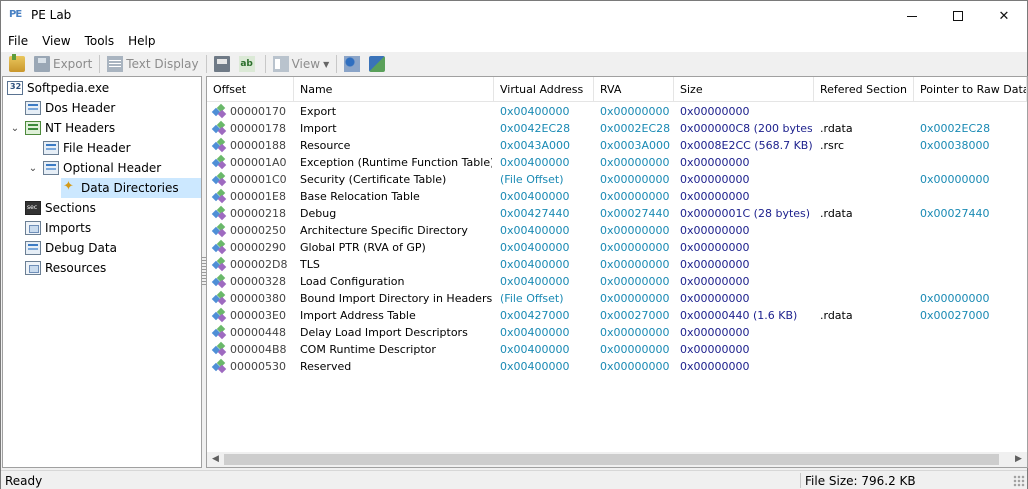  What do you see at coordinates (1018, 459) in the screenshot?
I see `scroll-right-icon: ▶` at bounding box center [1018, 459].